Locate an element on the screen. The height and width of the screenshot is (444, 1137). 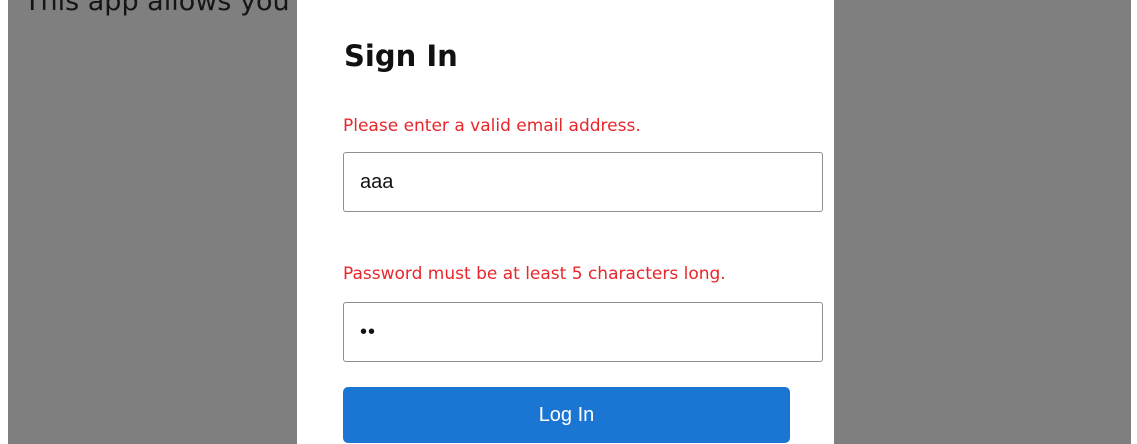
viewport-edge-left is located at coordinates (4, 222).